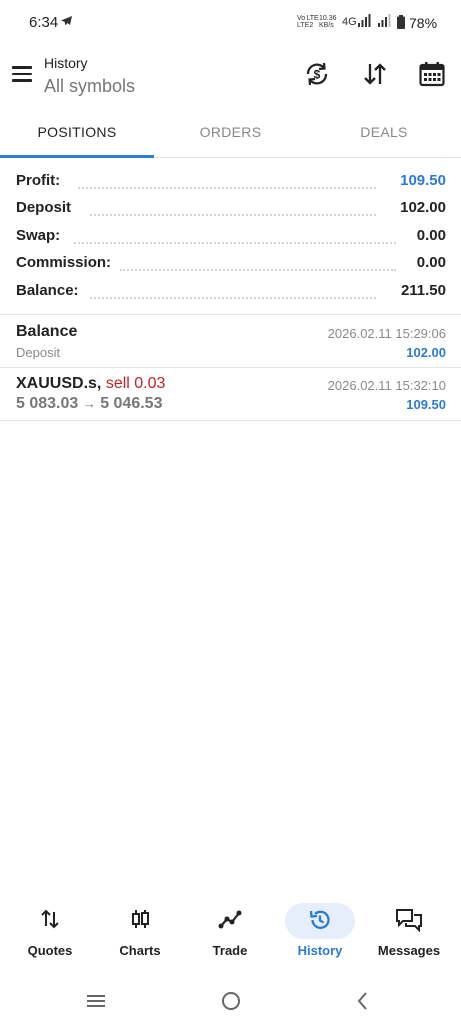 The width and height of the screenshot is (461, 1024). Describe the element at coordinates (77, 156) in the screenshot. I see `active-tab-indicator` at that location.